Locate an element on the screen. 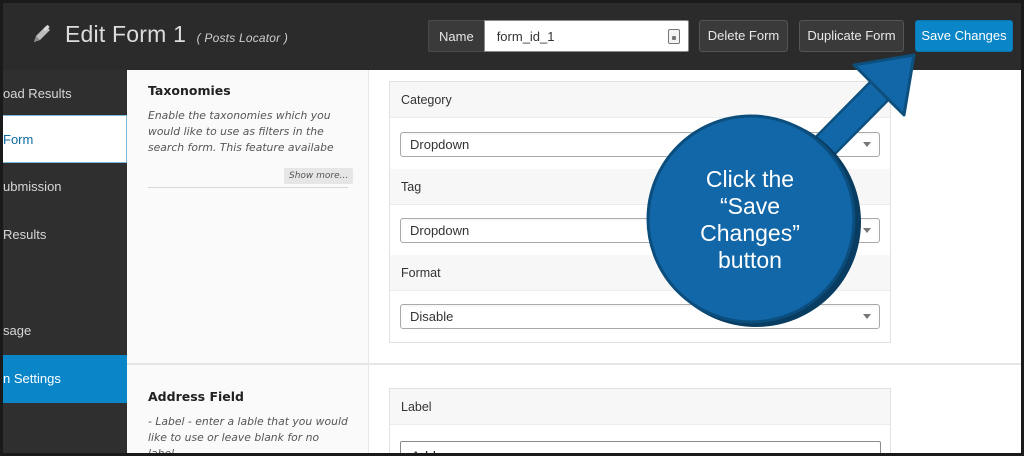 This screenshot has height=456, width=1024. tag-select-value: Dropdown is located at coordinates (440, 230).